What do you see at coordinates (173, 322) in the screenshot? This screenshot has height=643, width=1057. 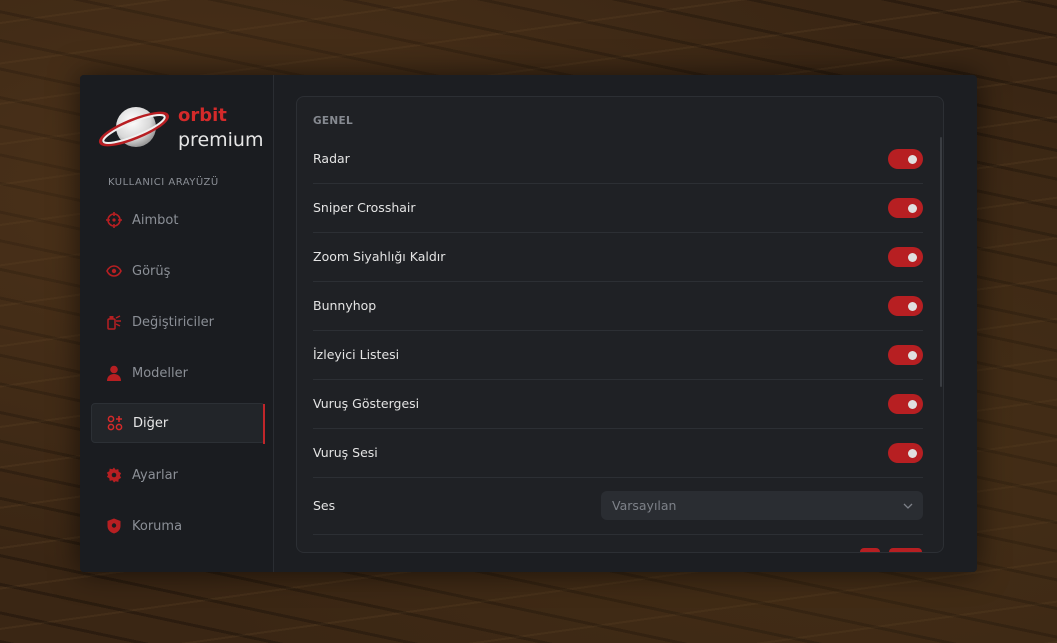 I see `sidebar-item-label: Değiştiriciler` at bounding box center [173, 322].